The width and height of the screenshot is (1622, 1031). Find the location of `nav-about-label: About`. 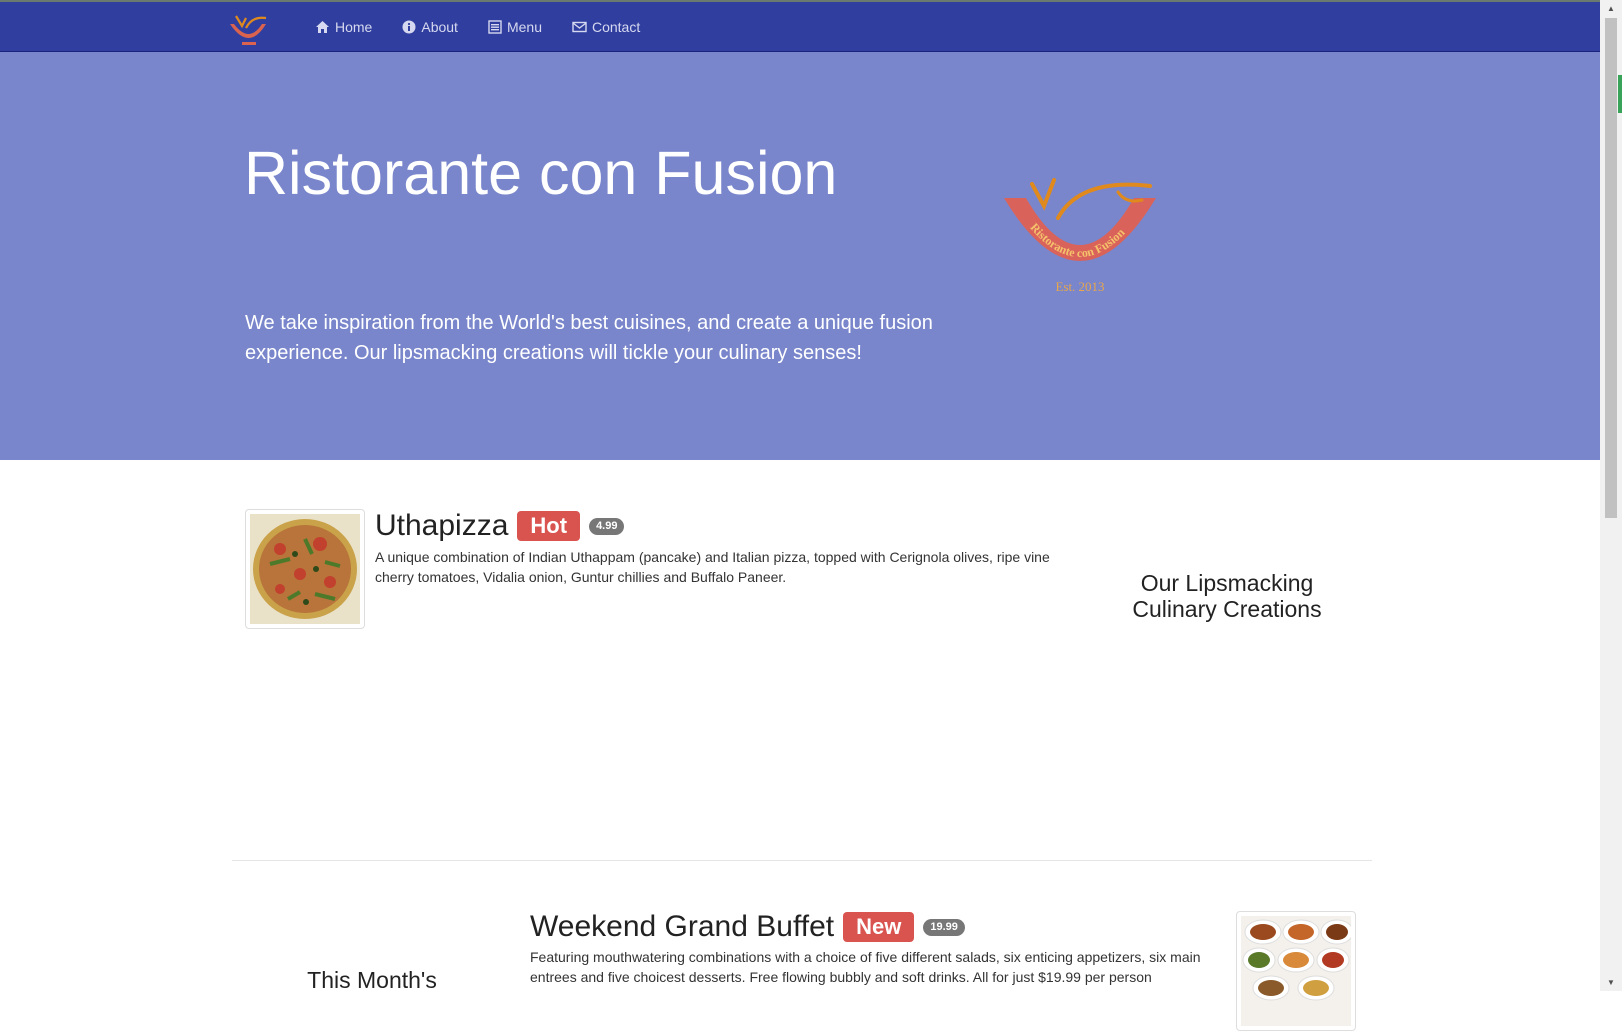

nav-about-label: About is located at coordinates (439, 27).